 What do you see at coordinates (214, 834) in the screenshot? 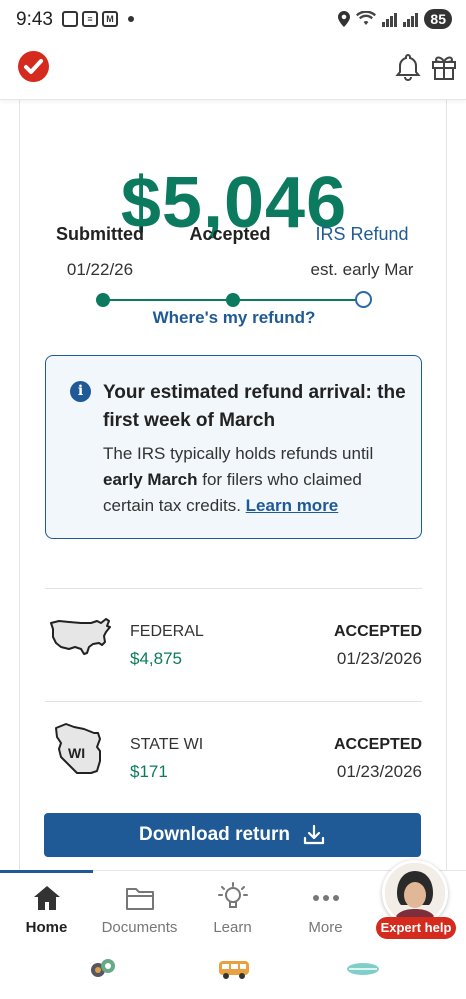
I see `download-return-label: Download return` at bounding box center [214, 834].